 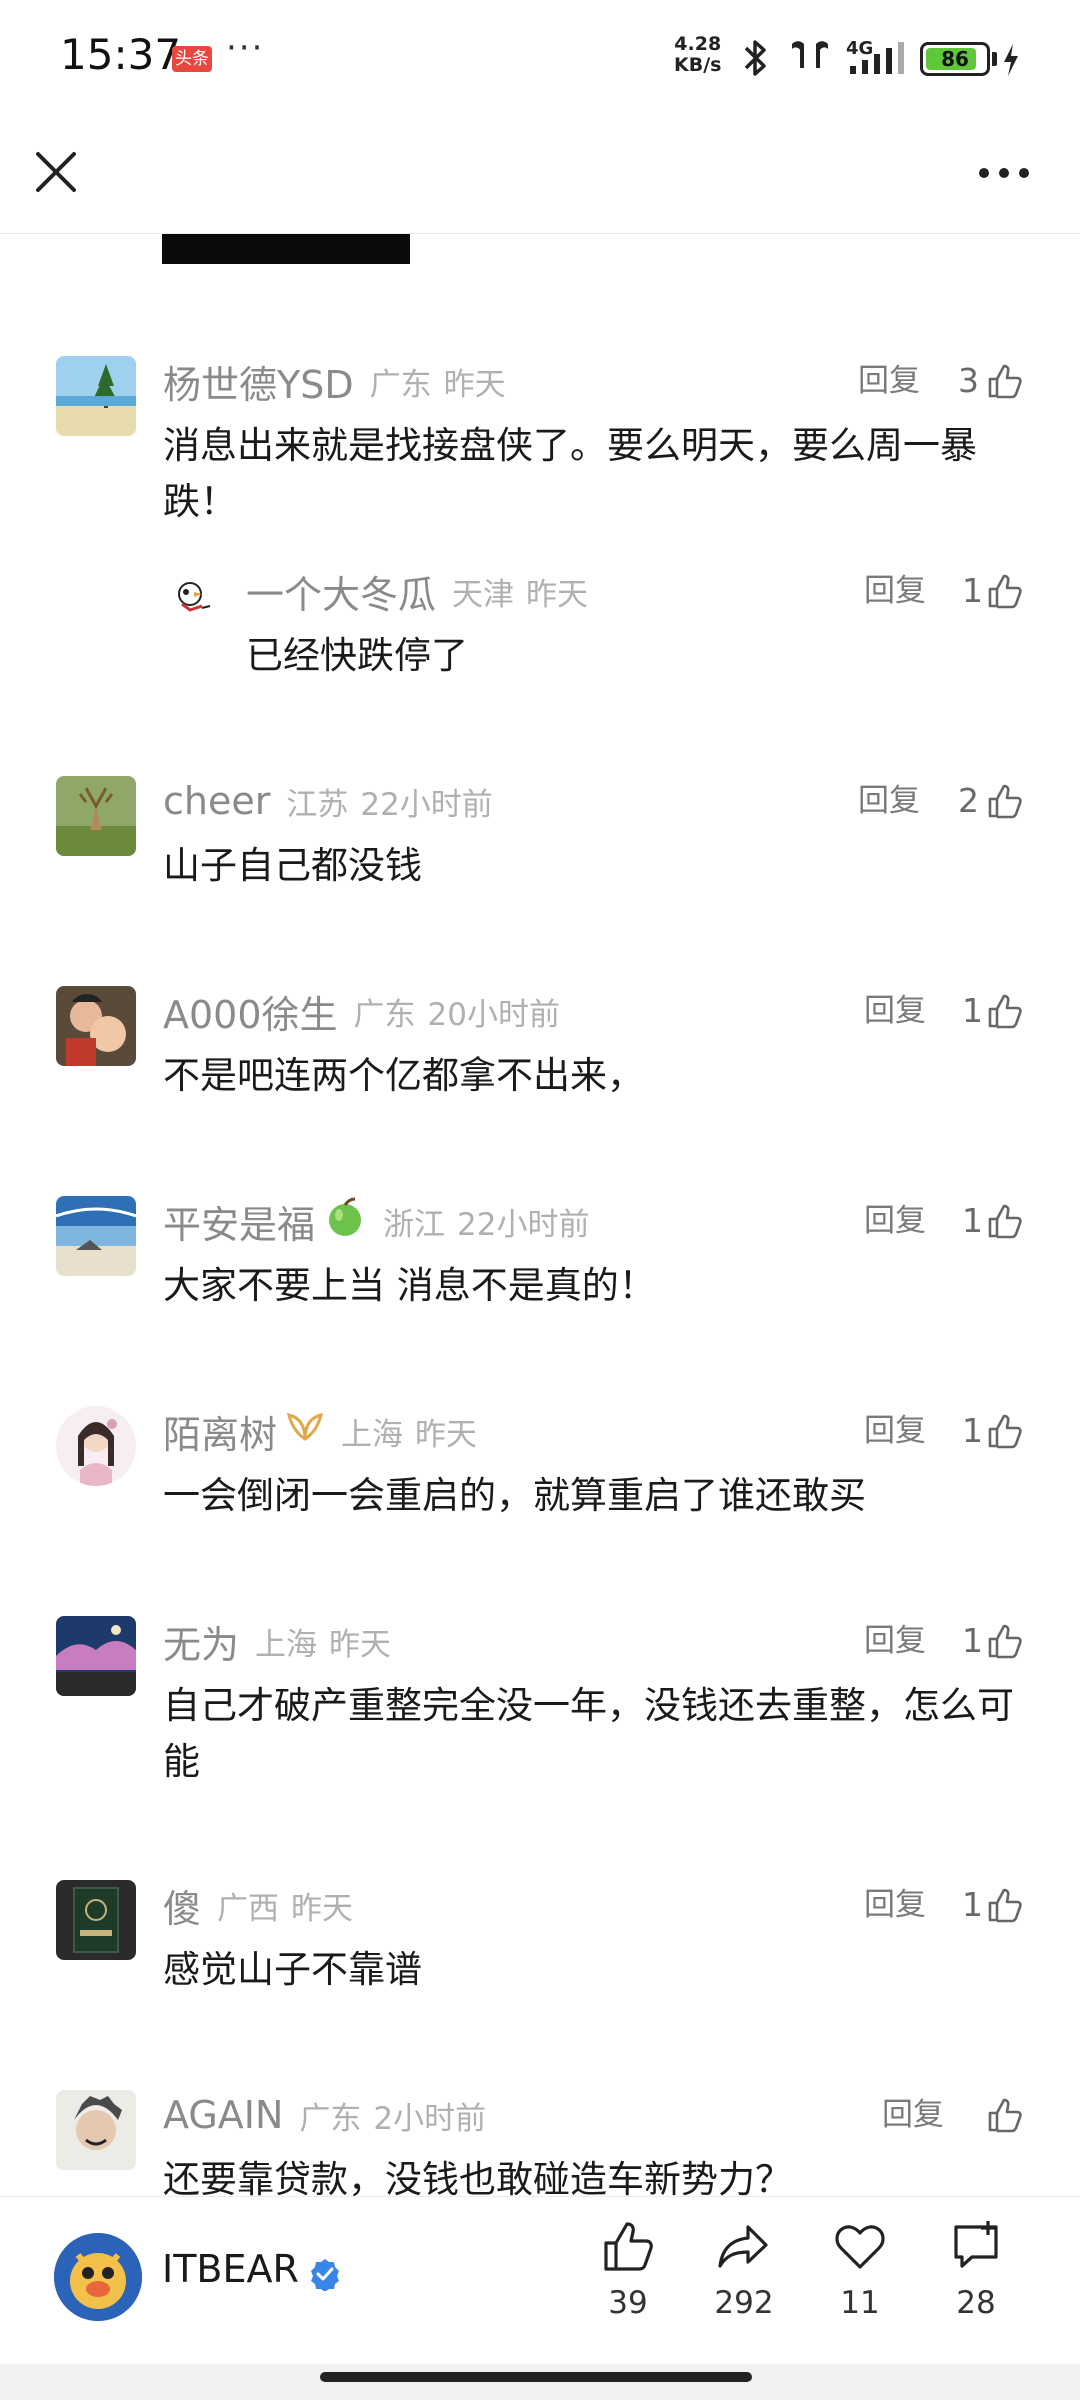 I want to click on comment-location: 广西, so click(x=248, y=1908).